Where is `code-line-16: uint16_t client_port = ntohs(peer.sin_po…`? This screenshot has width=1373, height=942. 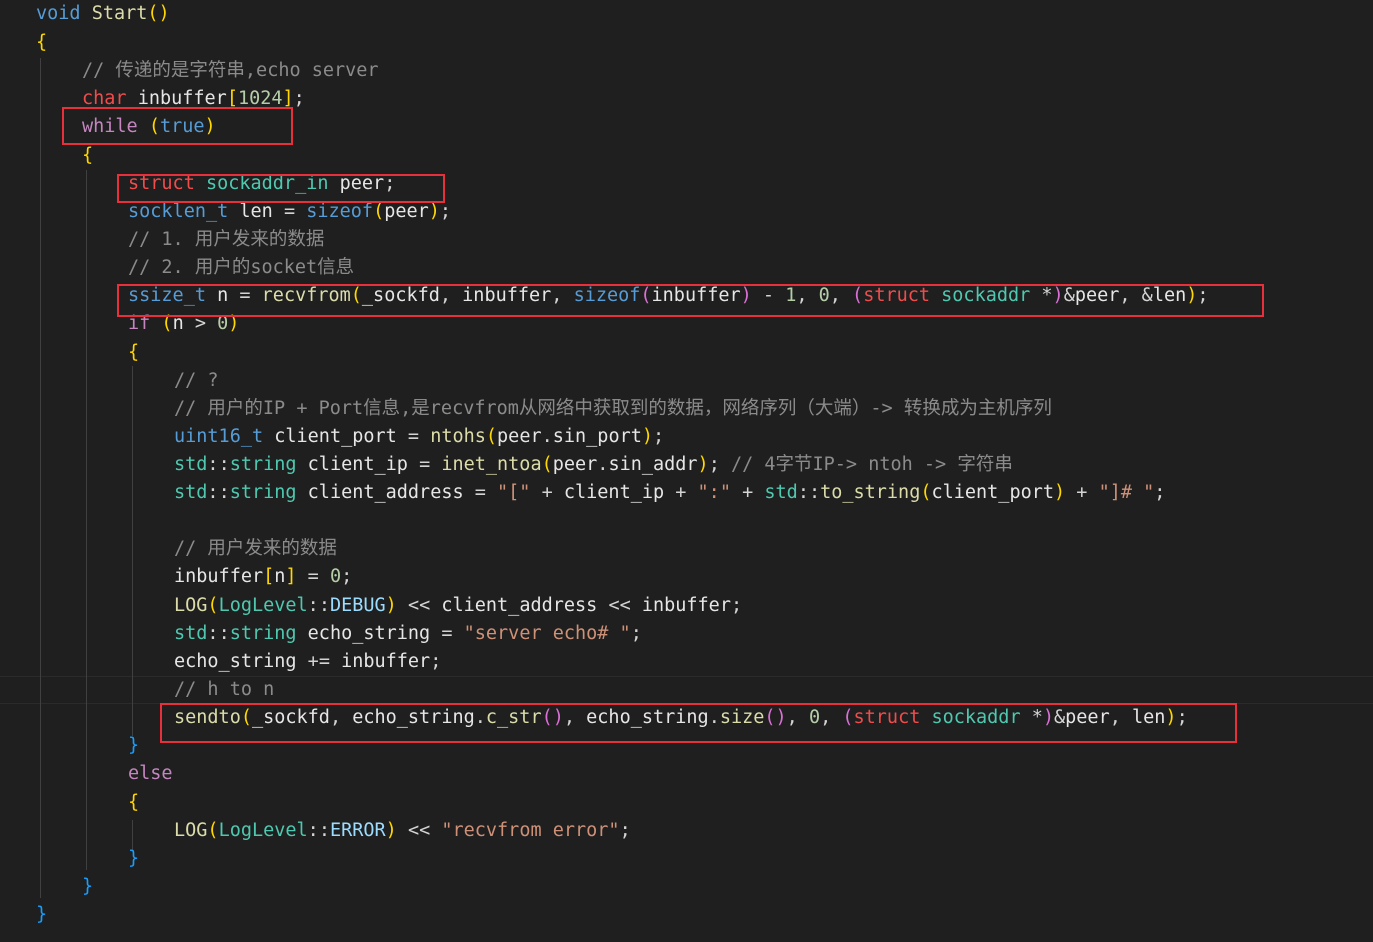 code-line-16: uint16_t client_port = ntohs(peer.sin_po… is located at coordinates (419, 436).